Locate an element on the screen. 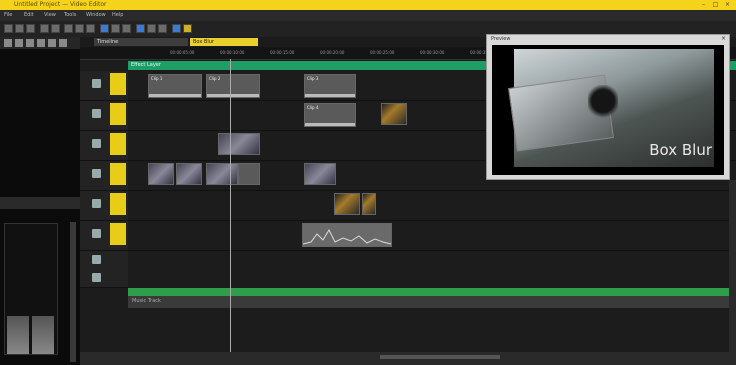 This screenshot has width=736, height=365. save-icon is located at coordinates (30, 28).